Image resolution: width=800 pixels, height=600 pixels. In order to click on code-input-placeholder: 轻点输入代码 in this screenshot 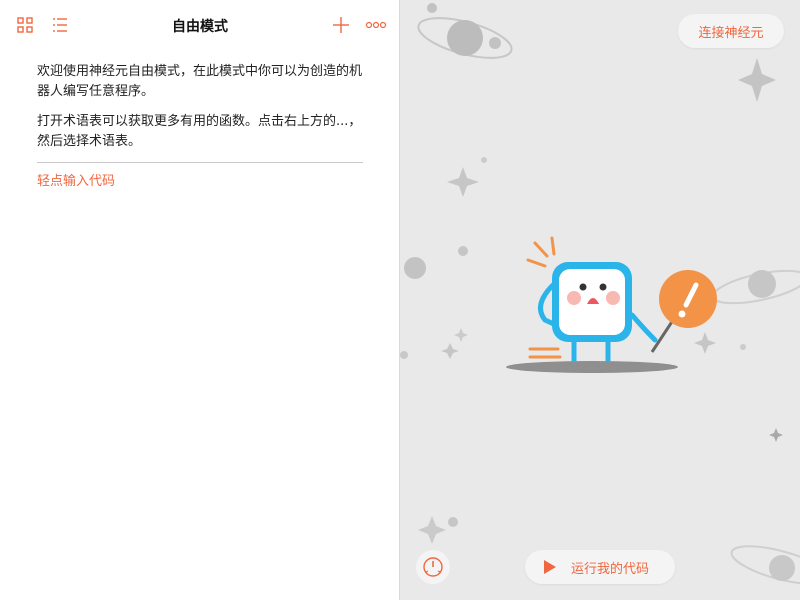, I will do `click(76, 179)`.